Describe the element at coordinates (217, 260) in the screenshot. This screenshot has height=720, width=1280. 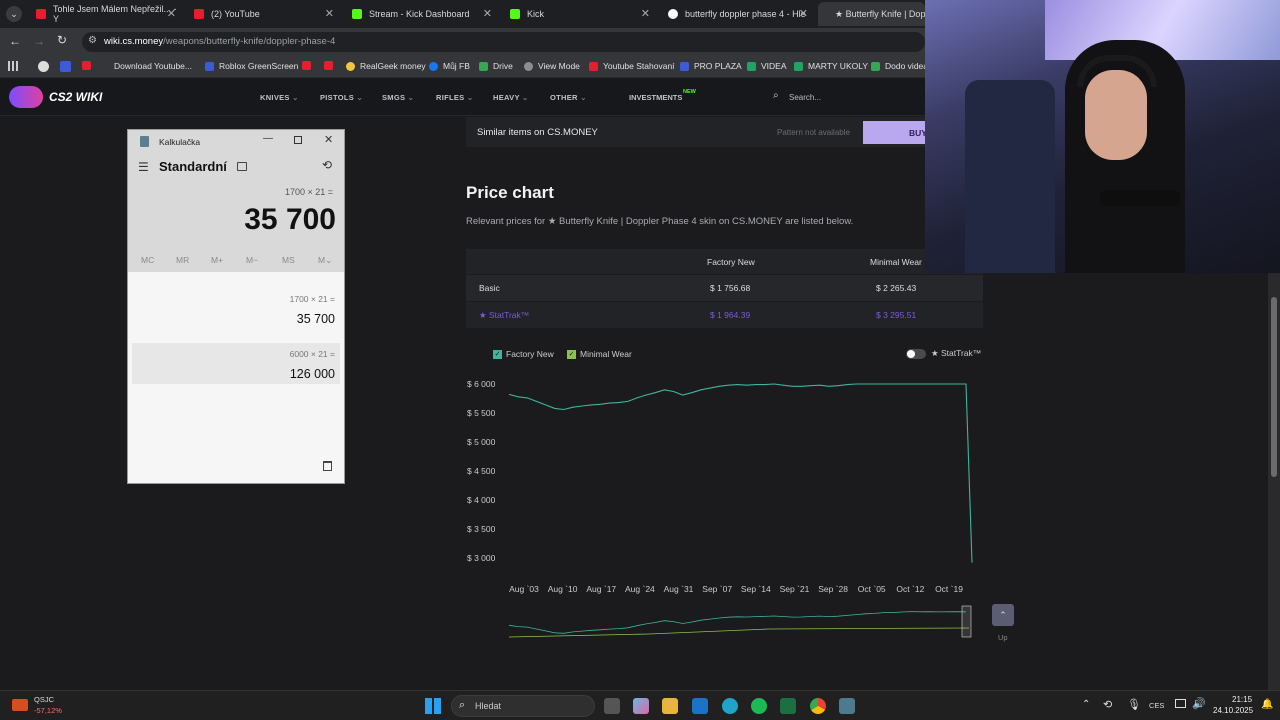
I see `m-plus-button: M+` at that location.